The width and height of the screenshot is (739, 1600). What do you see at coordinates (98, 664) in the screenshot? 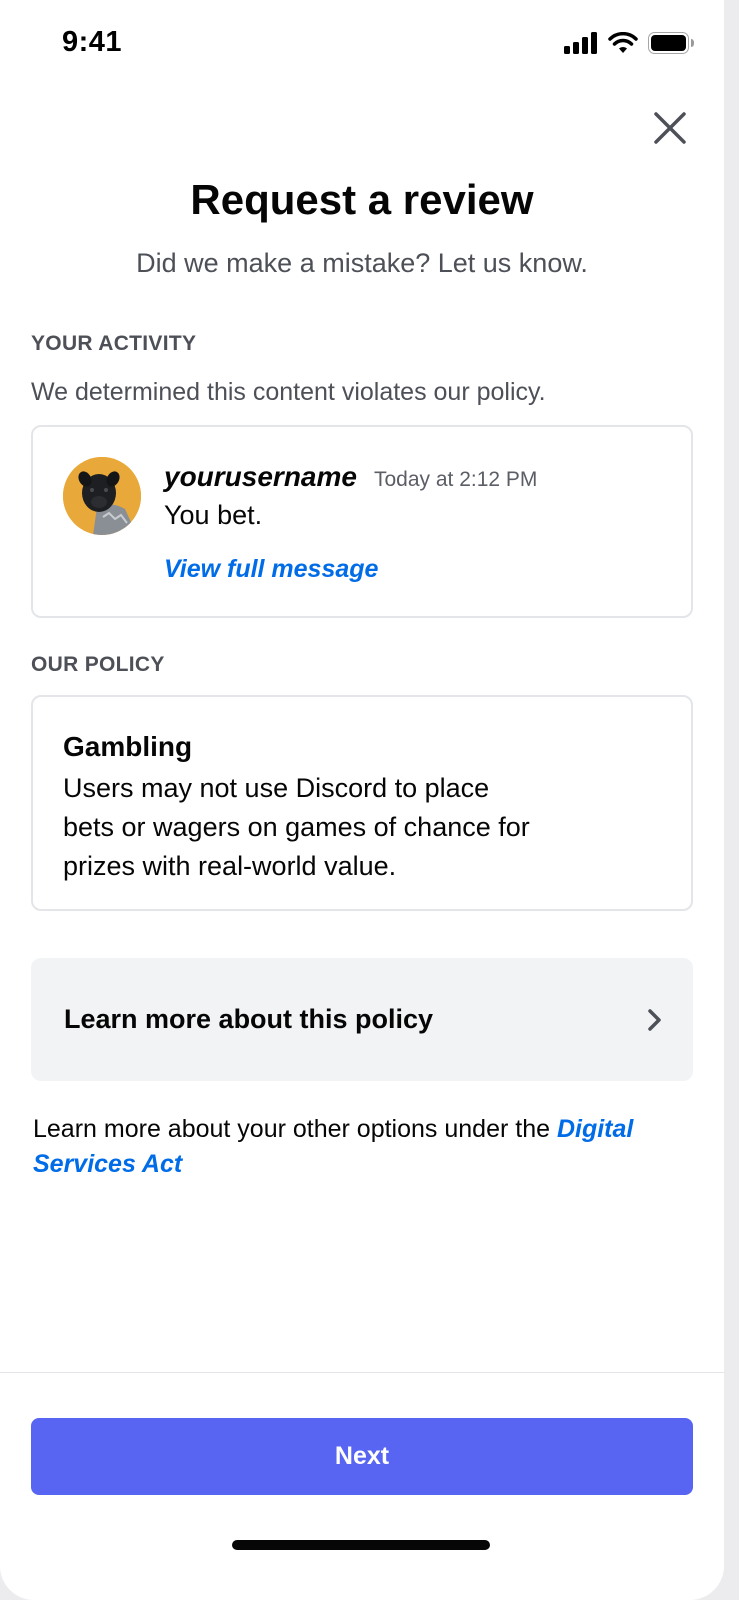
I see `policy-section-label: OUR POLICY` at bounding box center [98, 664].